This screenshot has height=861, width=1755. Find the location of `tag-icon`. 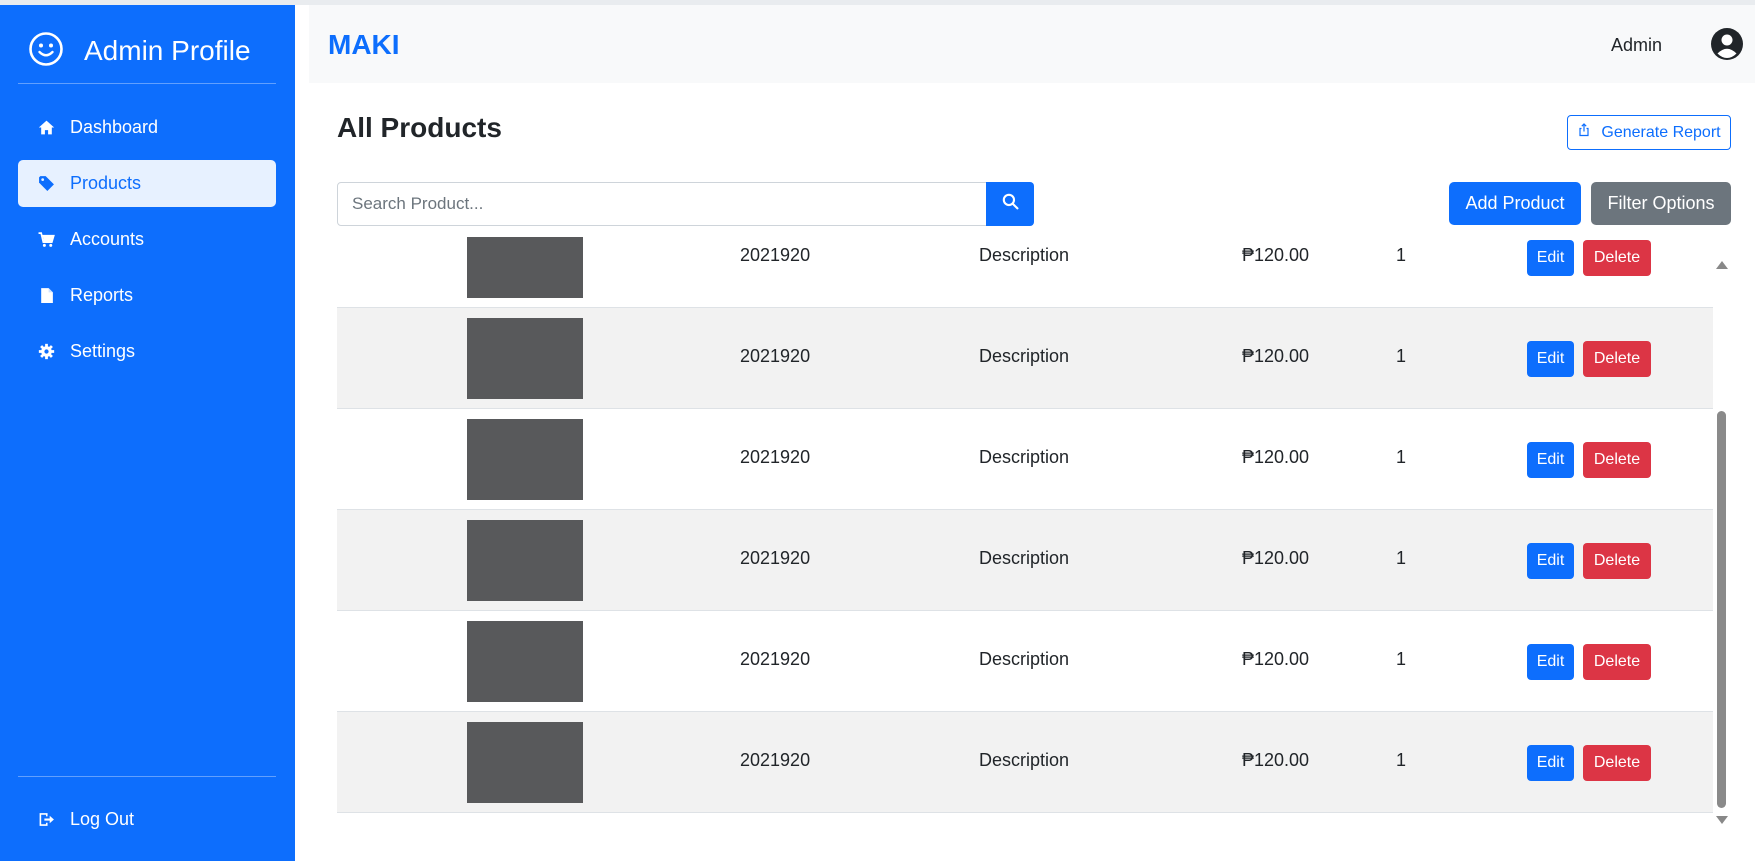

tag-icon is located at coordinates (46, 184).